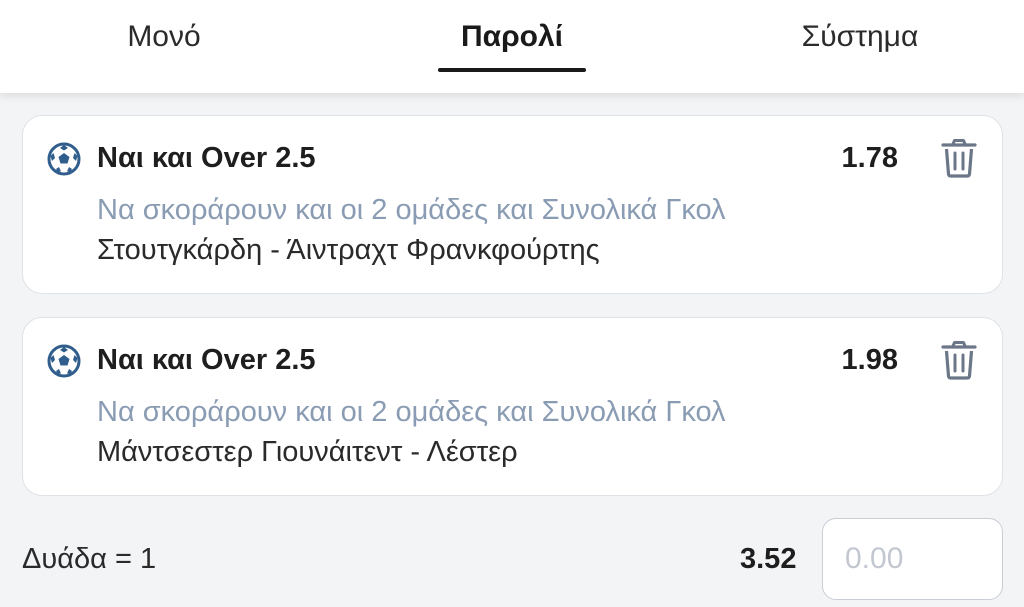 Image resolution: width=1024 pixels, height=607 pixels. What do you see at coordinates (307, 452) in the screenshot?
I see `selection-event: Μάντσεστερ Γιουνάιτεντ - Λέστερ` at bounding box center [307, 452].